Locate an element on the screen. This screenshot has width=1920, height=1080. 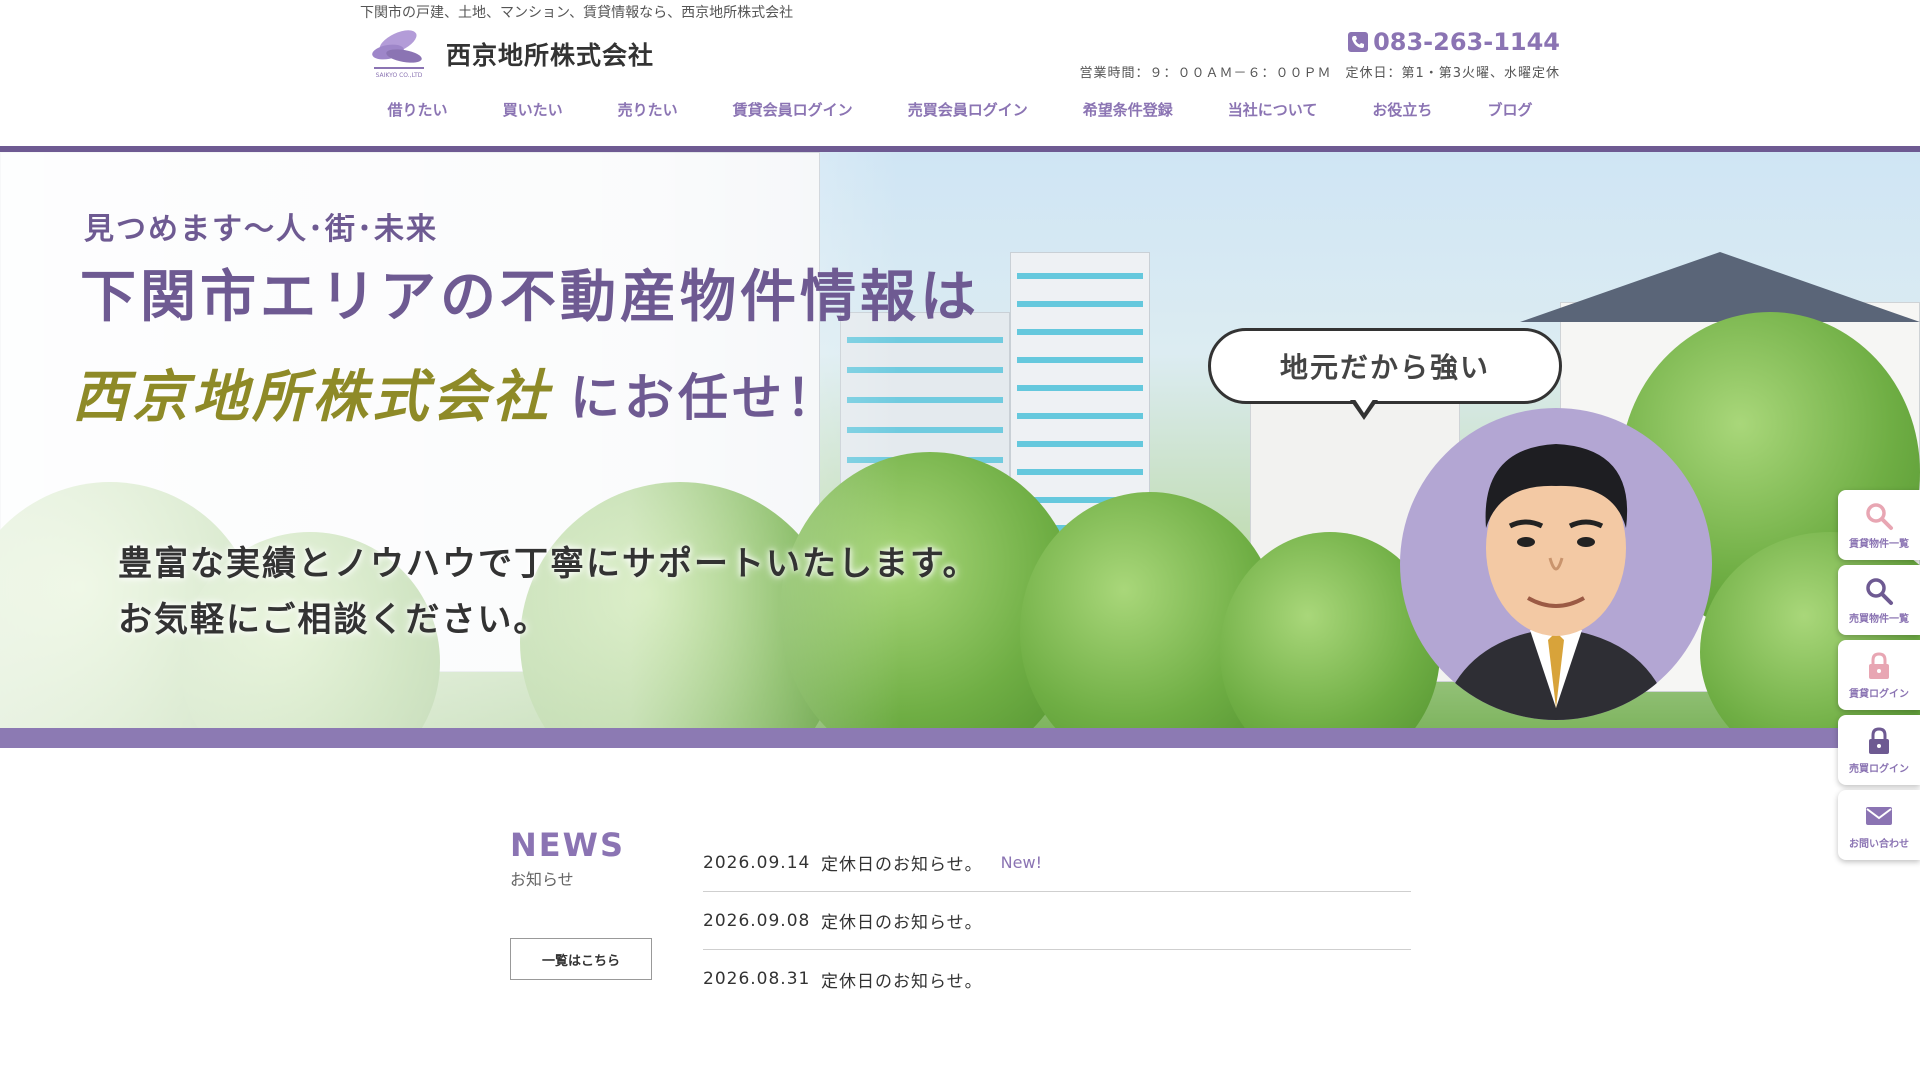
news-date: 2026.09.08 is located at coordinates (757, 920).